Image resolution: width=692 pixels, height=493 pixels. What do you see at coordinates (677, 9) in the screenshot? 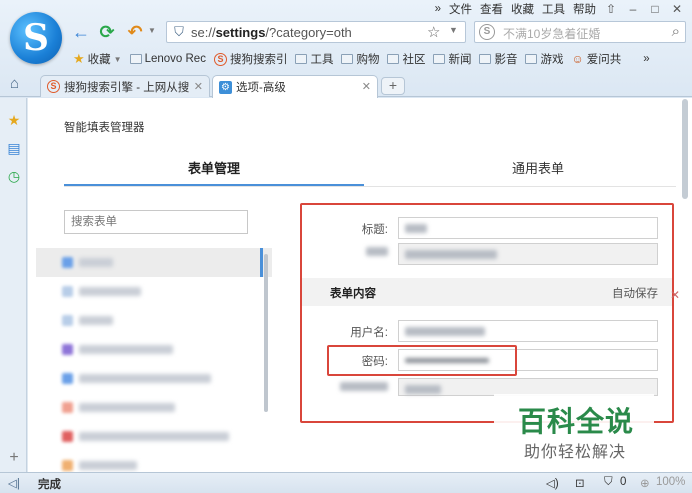
I see `close-window-button: ✕` at bounding box center [677, 9].